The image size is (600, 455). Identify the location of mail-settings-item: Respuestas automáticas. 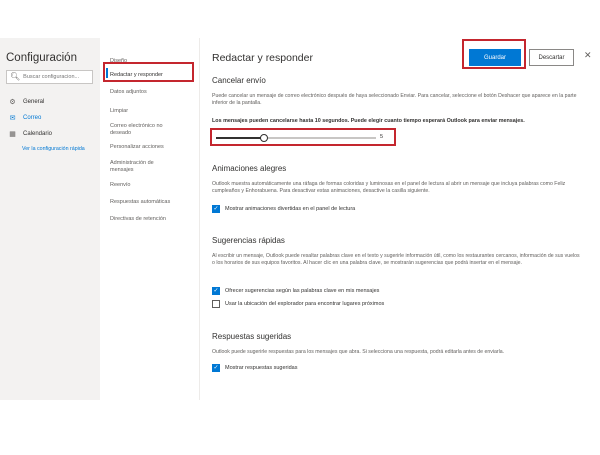
(154, 202).